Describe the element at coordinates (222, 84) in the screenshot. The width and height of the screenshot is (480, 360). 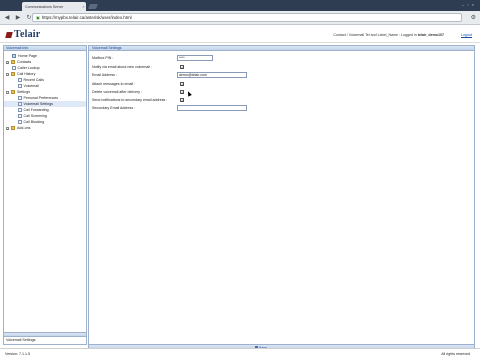
I see `form-row-attach-messages: Attach messages to email : ✓` at that location.